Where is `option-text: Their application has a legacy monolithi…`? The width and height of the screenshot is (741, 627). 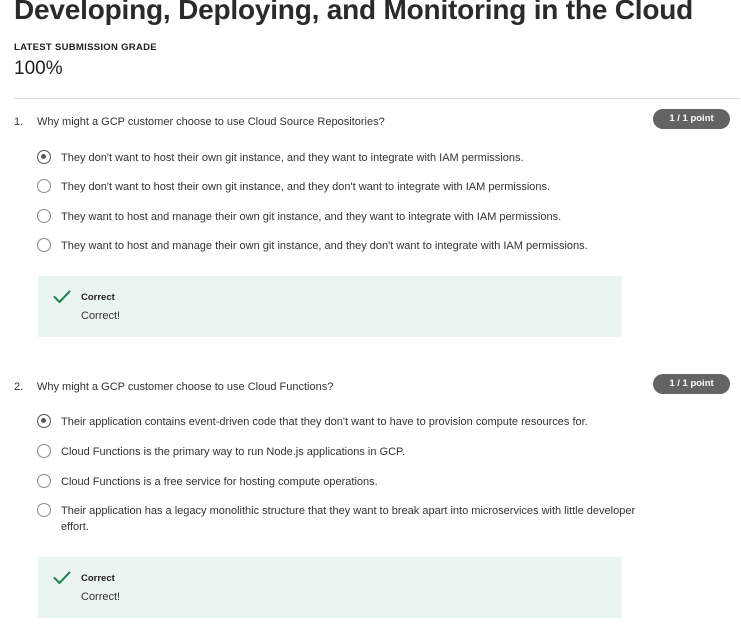
option-text: Their application has a legacy monolithi… is located at coordinates (348, 519).